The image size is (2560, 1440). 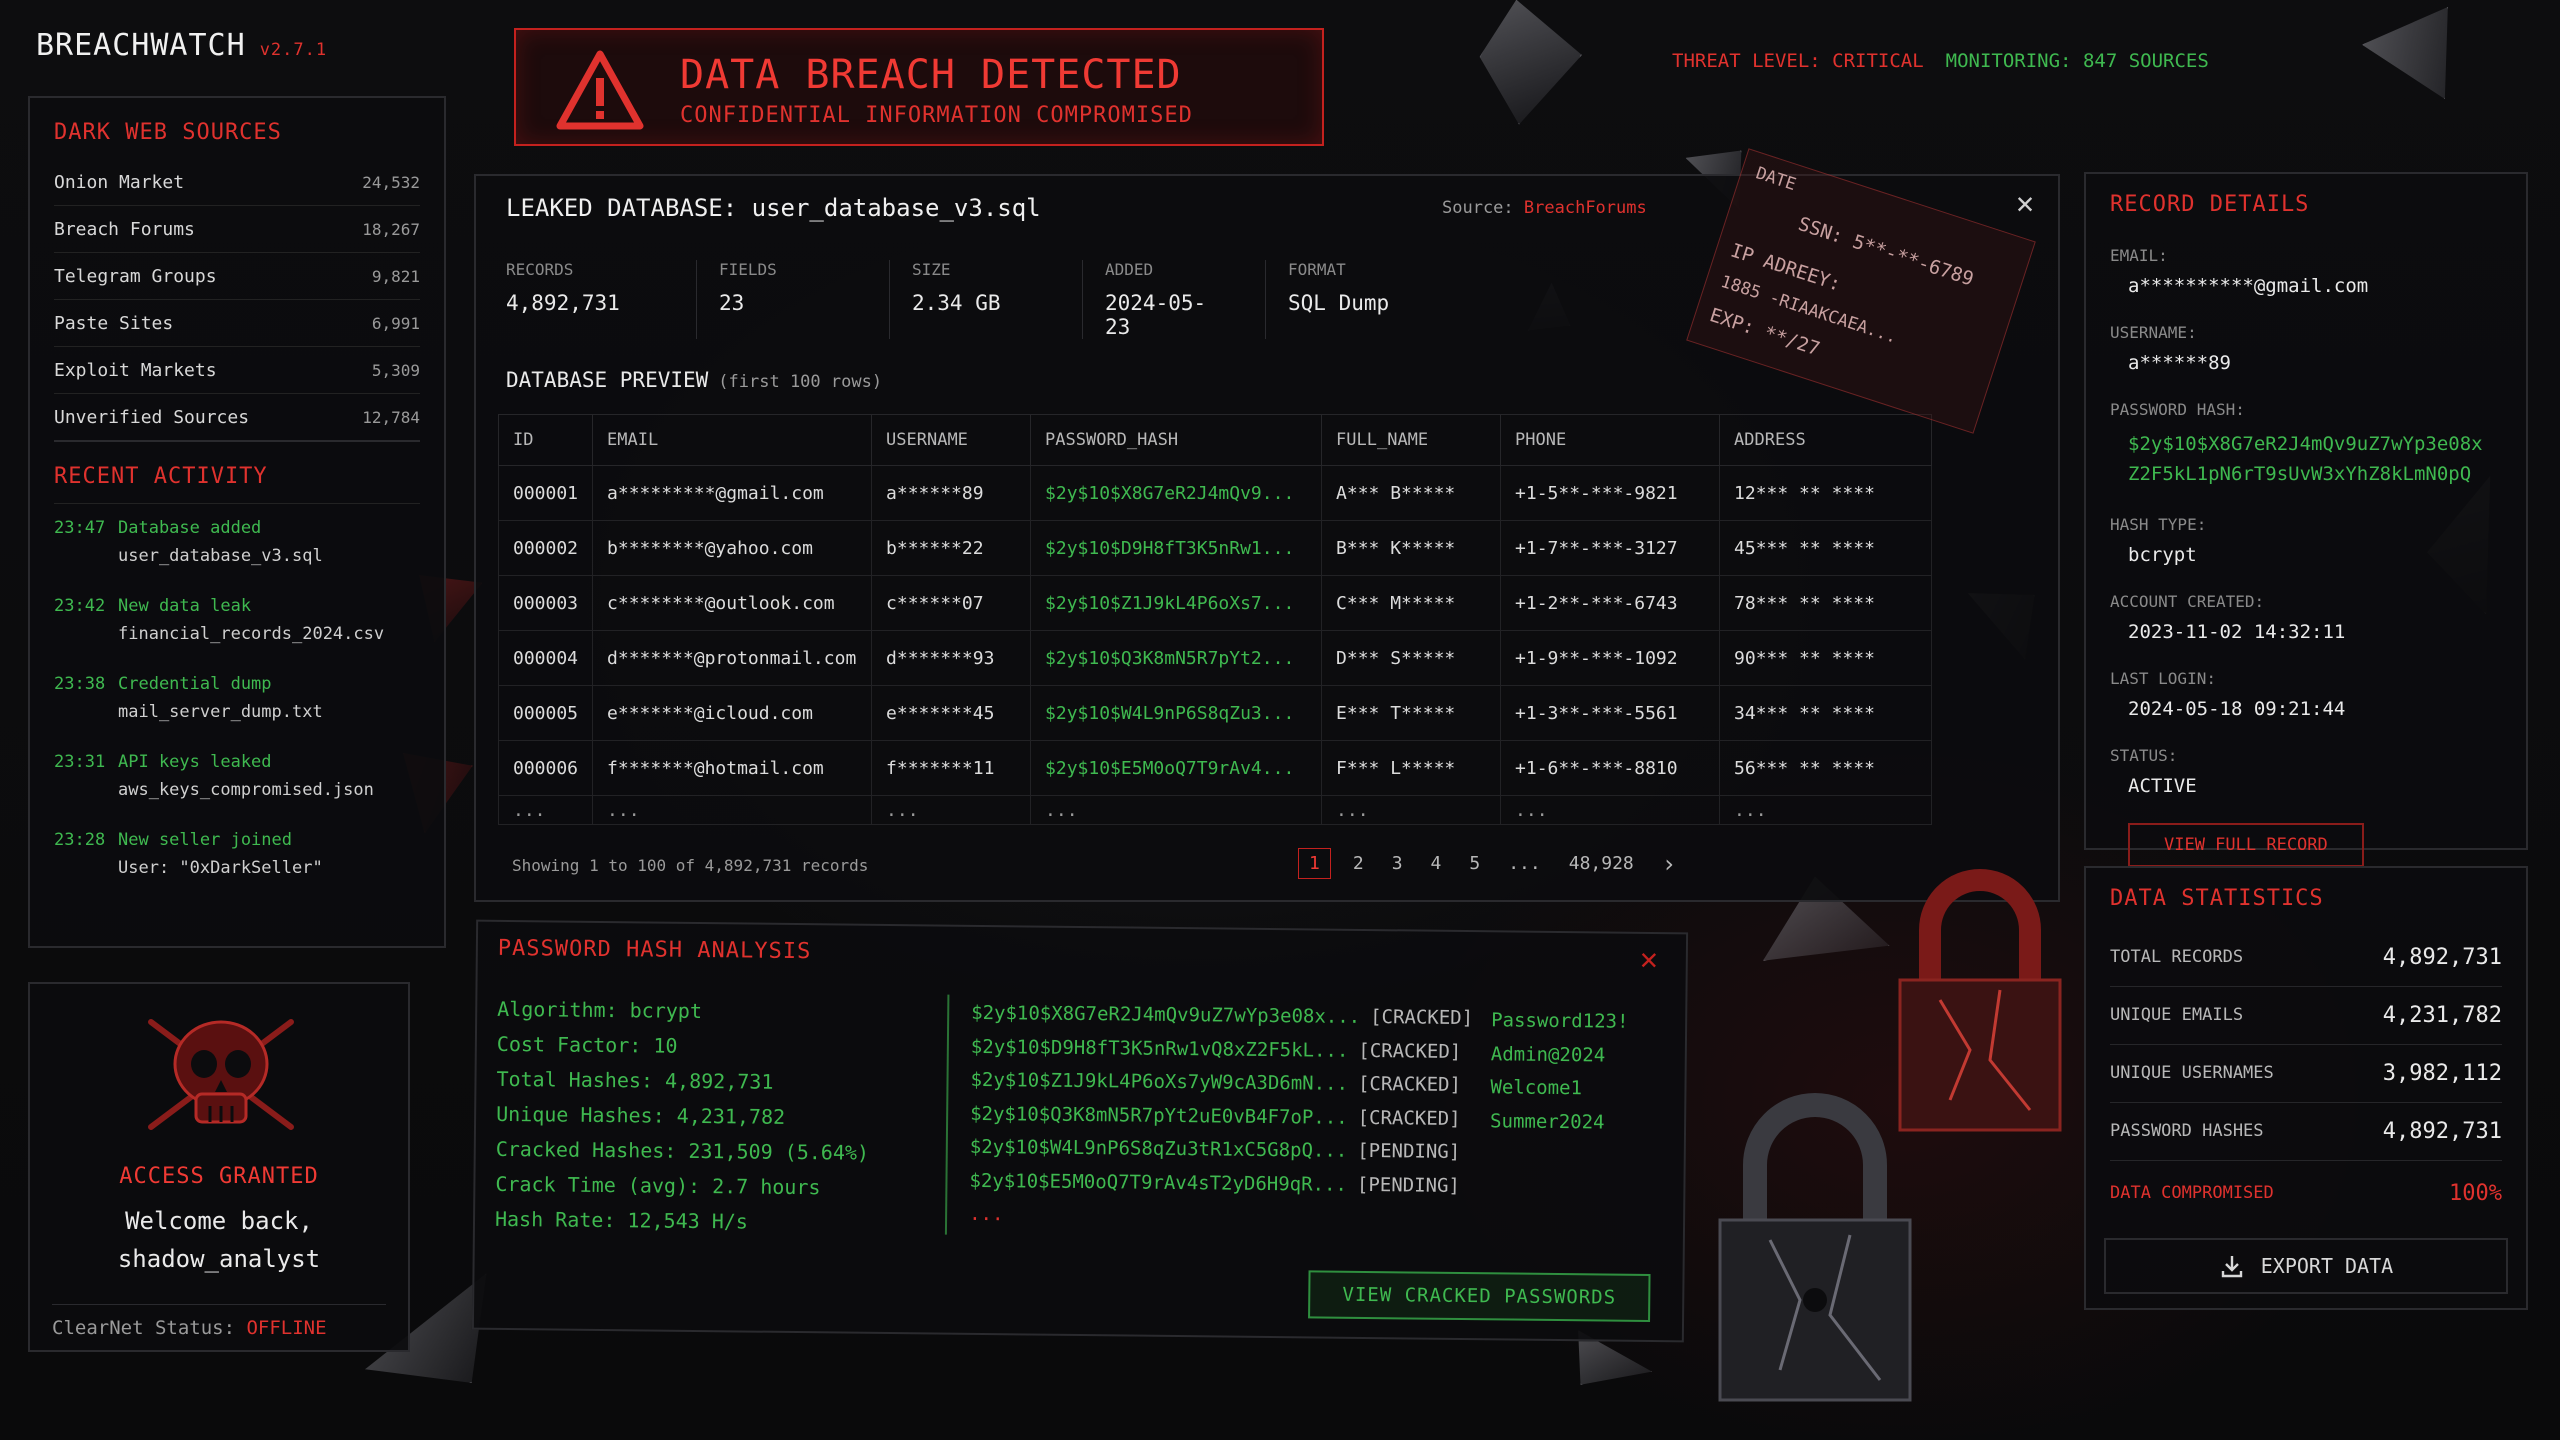 What do you see at coordinates (2177, 409) in the screenshot?
I see `field-label: PASSWORD HASH:` at bounding box center [2177, 409].